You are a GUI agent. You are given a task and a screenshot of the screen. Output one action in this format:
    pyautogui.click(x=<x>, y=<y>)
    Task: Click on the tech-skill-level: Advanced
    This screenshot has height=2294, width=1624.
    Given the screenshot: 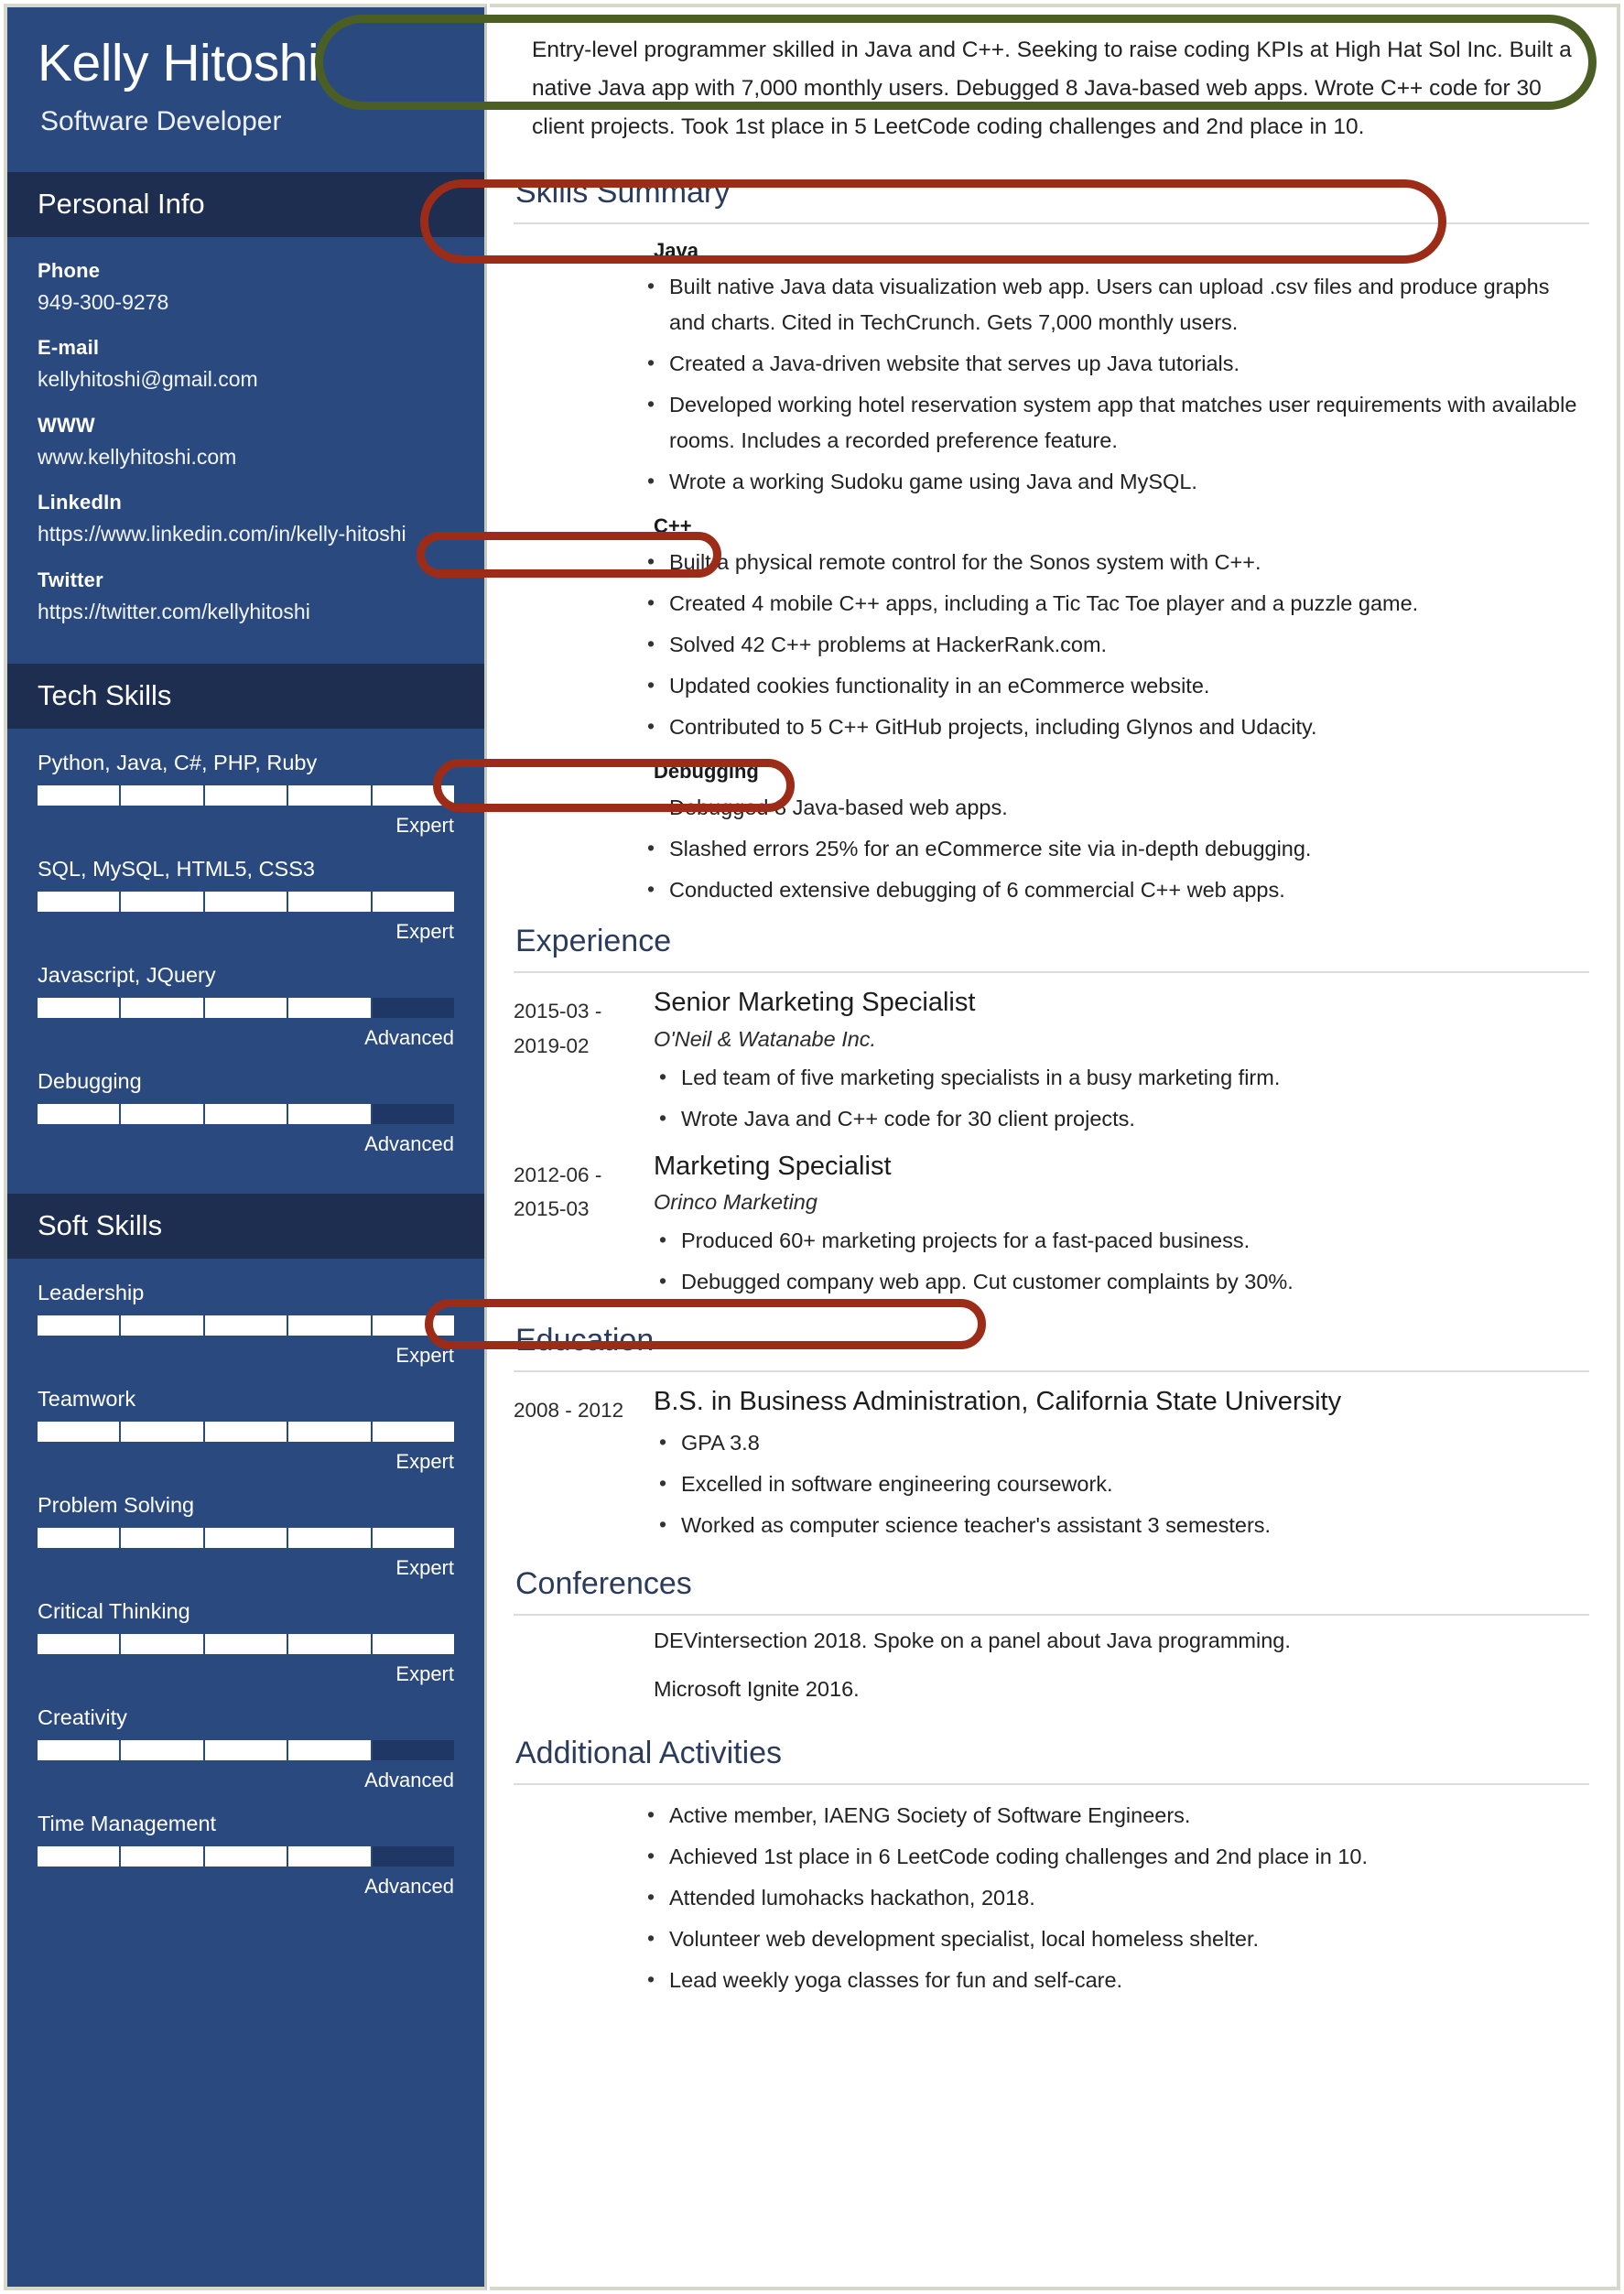 What is the action you would take?
    pyautogui.click(x=409, y=1144)
    